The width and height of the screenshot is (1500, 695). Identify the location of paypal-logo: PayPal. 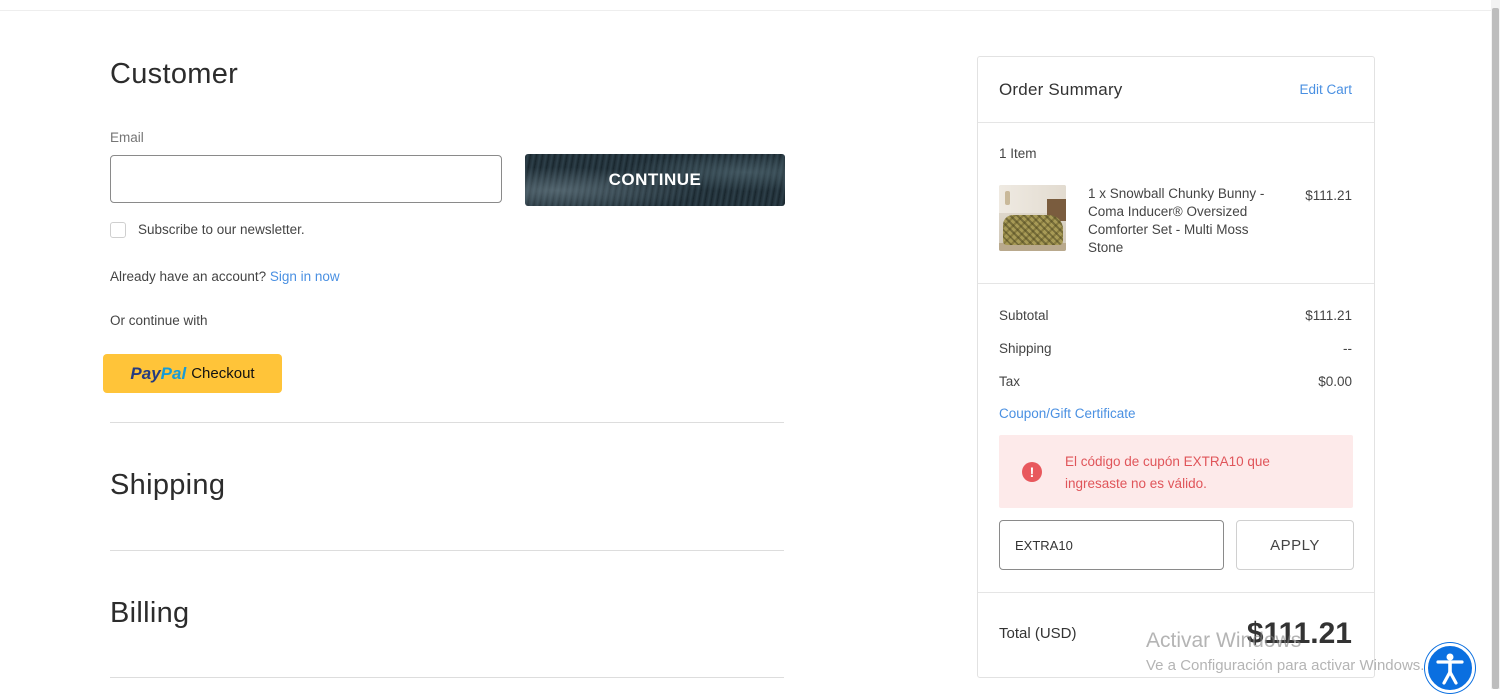
(158, 374).